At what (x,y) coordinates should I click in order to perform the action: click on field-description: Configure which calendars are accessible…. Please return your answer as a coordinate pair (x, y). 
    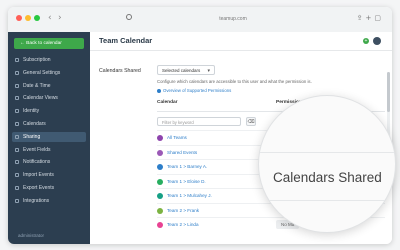
    Looking at the image, I should click on (234, 81).